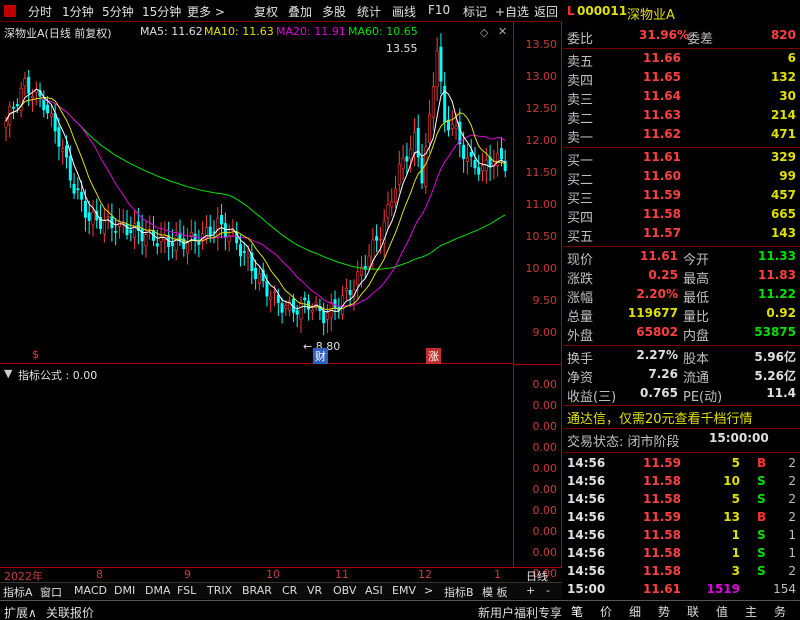 The image size is (800, 620). Describe the element at coordinates (780, 611) in the screenshot. I see `tab-business: 务` at that location.